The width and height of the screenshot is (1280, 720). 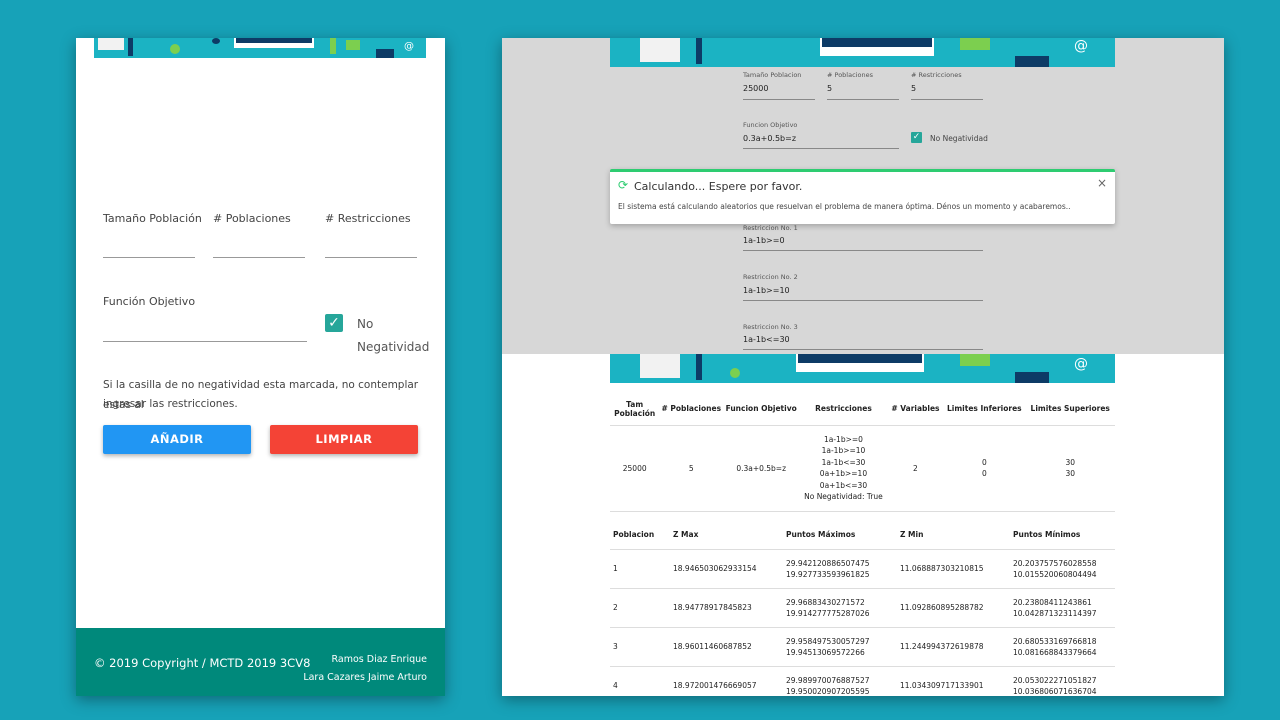 I want to click on cell-pmin: 20.680533169766818 10.081668843379664, so click(x=1063, y=646).